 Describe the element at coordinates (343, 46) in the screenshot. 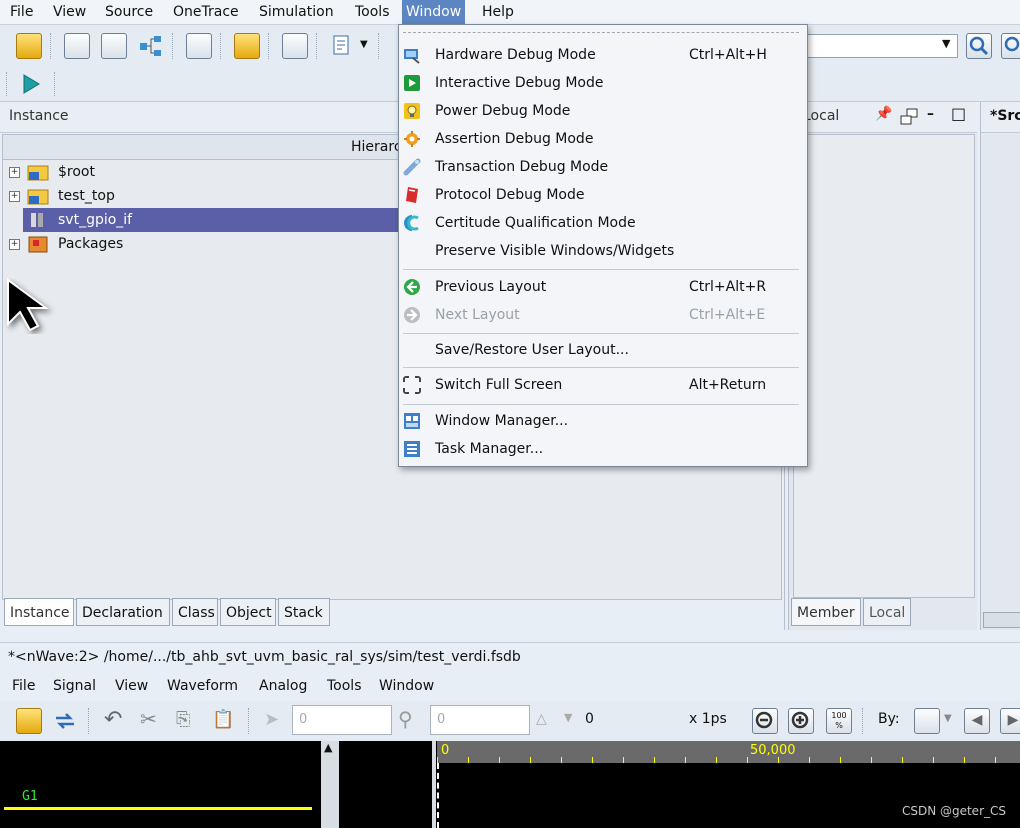

I see `new-document-icon` at that location.